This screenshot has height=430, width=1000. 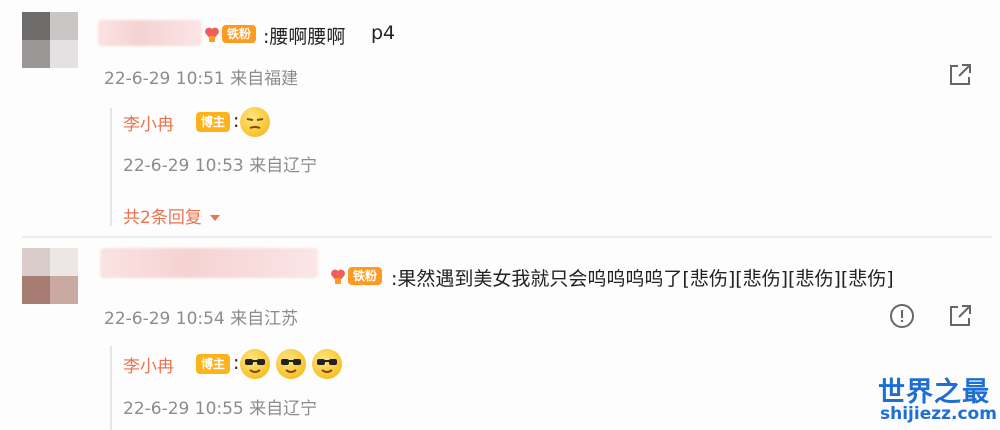 I want to click on reply-meta: 22-6-29 10:53 来自辽宁, so click(x=220, y=166).